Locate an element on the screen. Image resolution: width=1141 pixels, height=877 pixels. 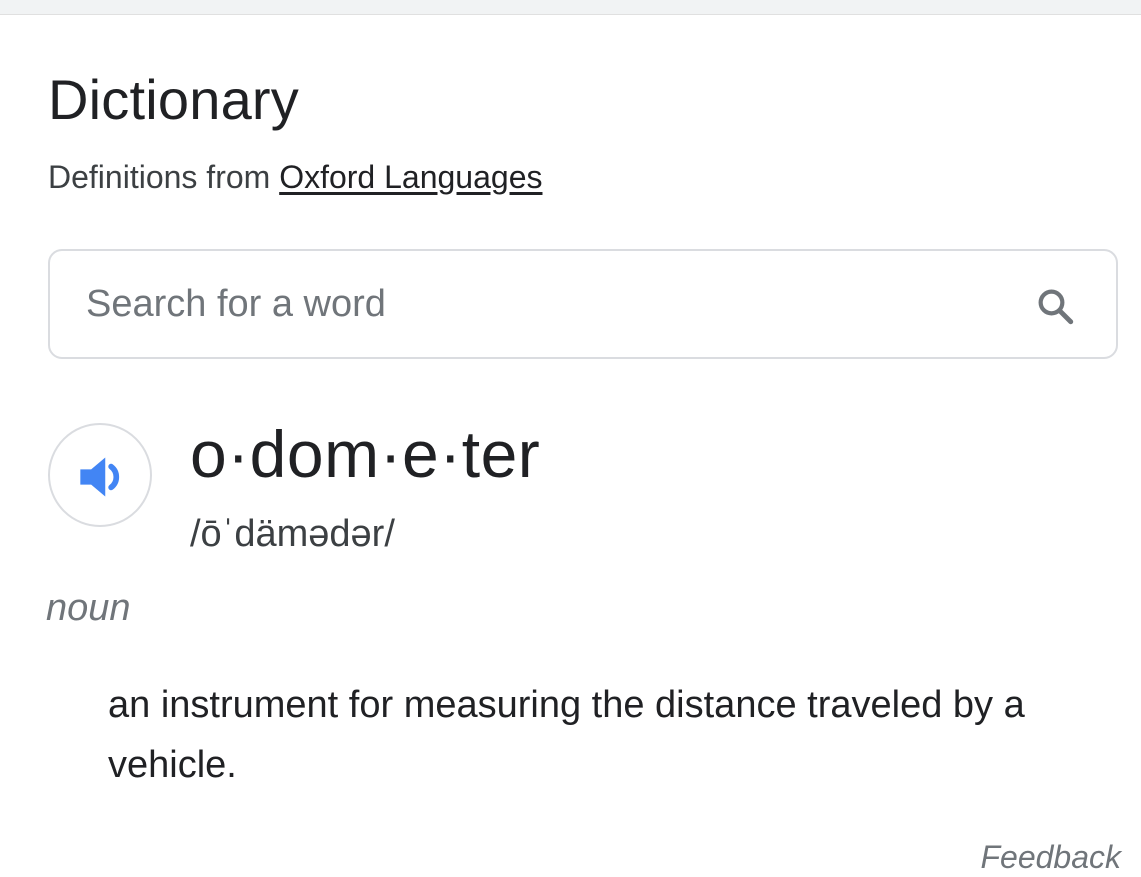
headword: o·dom·e·ter is located at coordinates (365, 454).